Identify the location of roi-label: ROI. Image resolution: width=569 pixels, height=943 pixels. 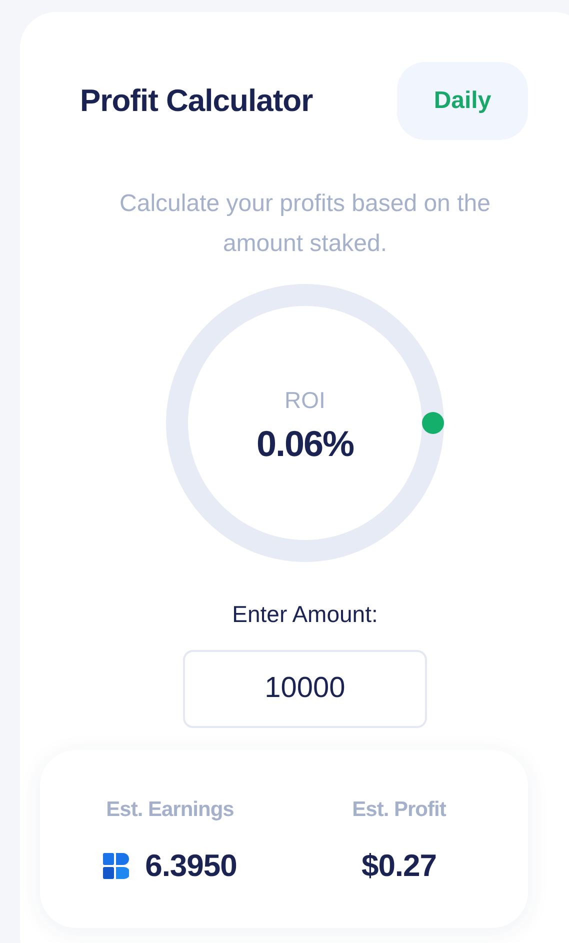
(305, 400).